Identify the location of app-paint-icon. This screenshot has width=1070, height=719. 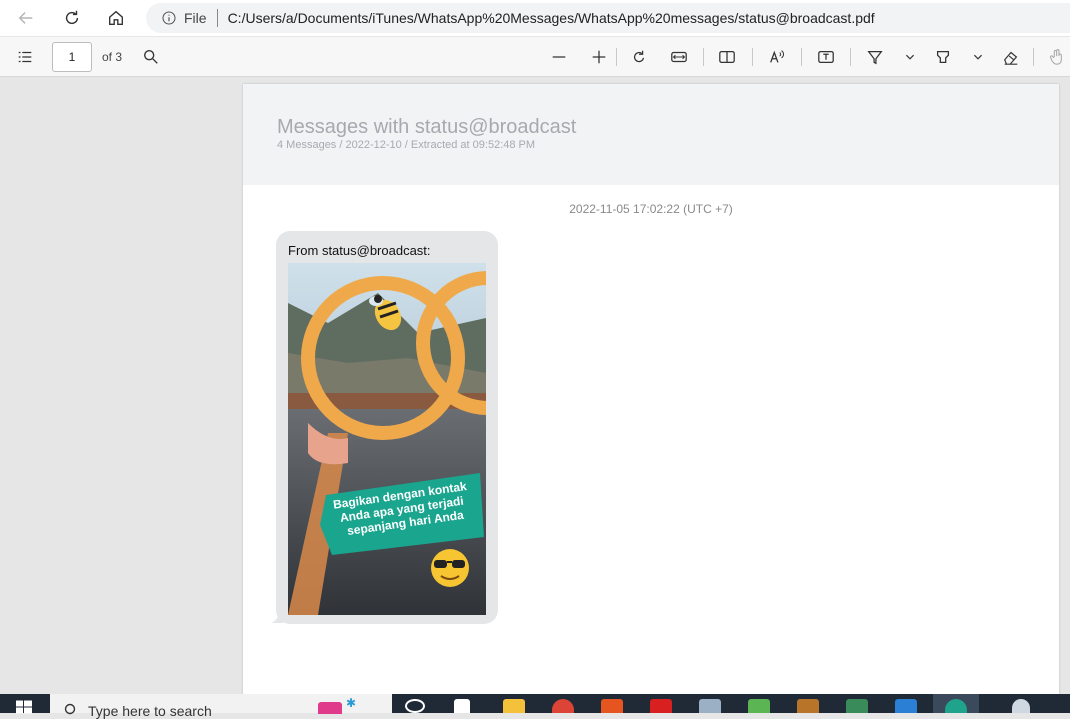
(759, 706).